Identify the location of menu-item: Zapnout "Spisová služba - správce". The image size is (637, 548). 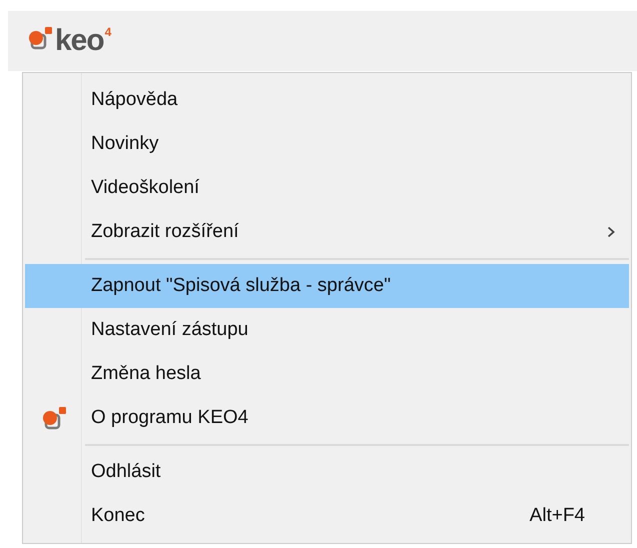
(327, 286).